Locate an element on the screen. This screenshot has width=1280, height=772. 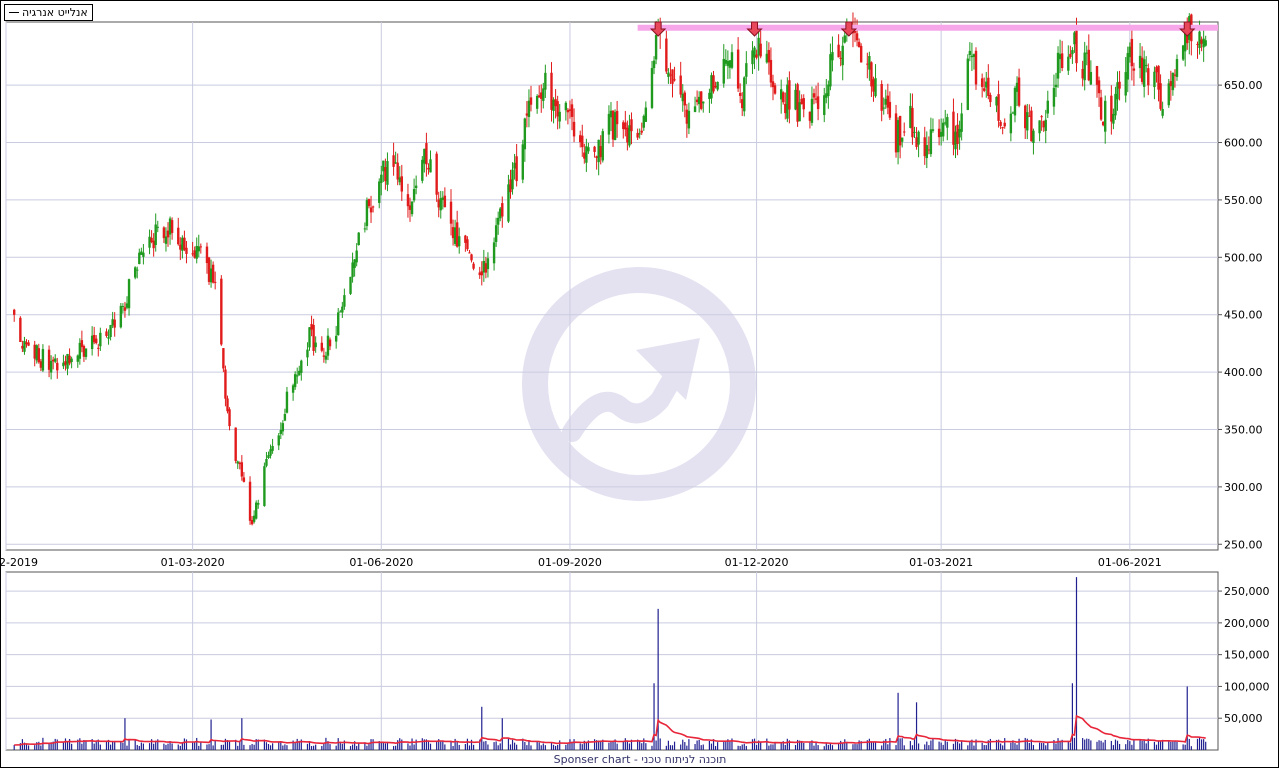
price-tick-label: 350.00 is located at coordinates (1243, 429).